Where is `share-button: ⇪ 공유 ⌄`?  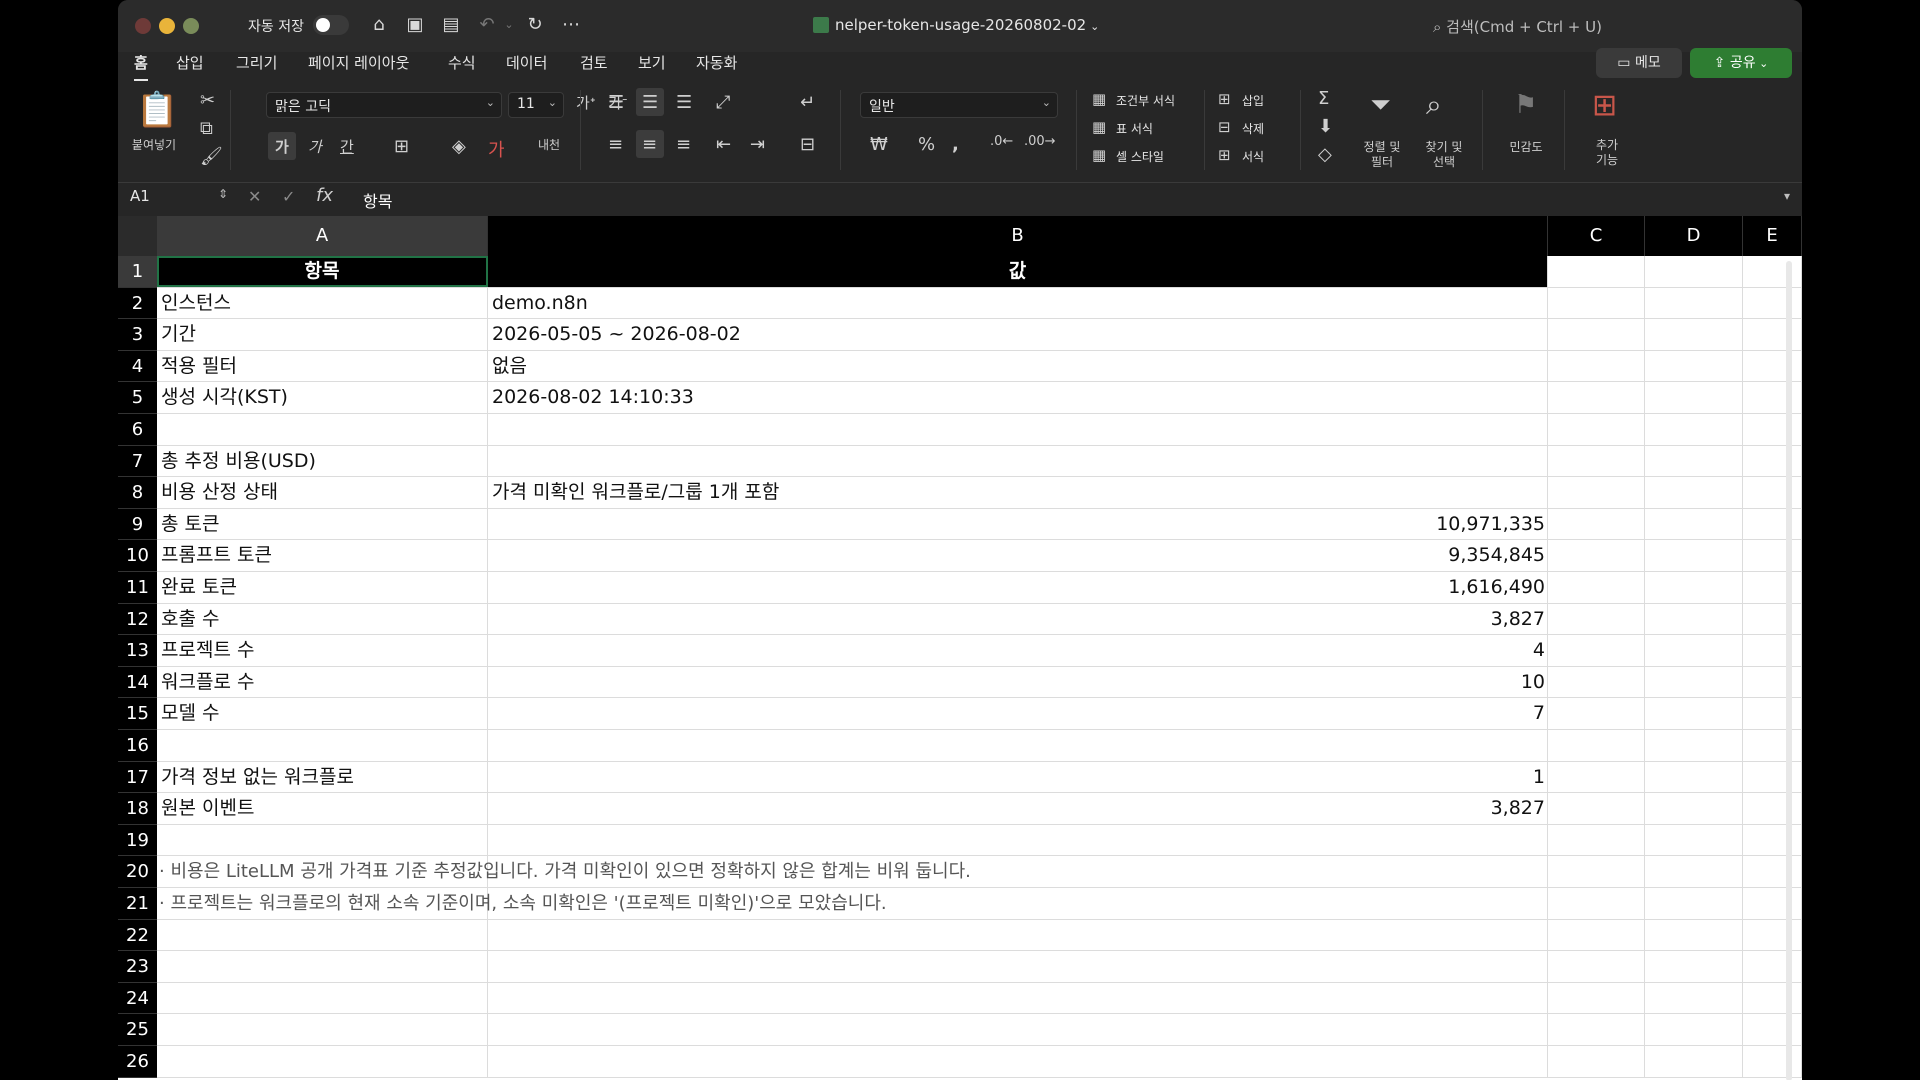
share-button: ⇪ 공유 ⌄ is located at coordinates (1741, 63).